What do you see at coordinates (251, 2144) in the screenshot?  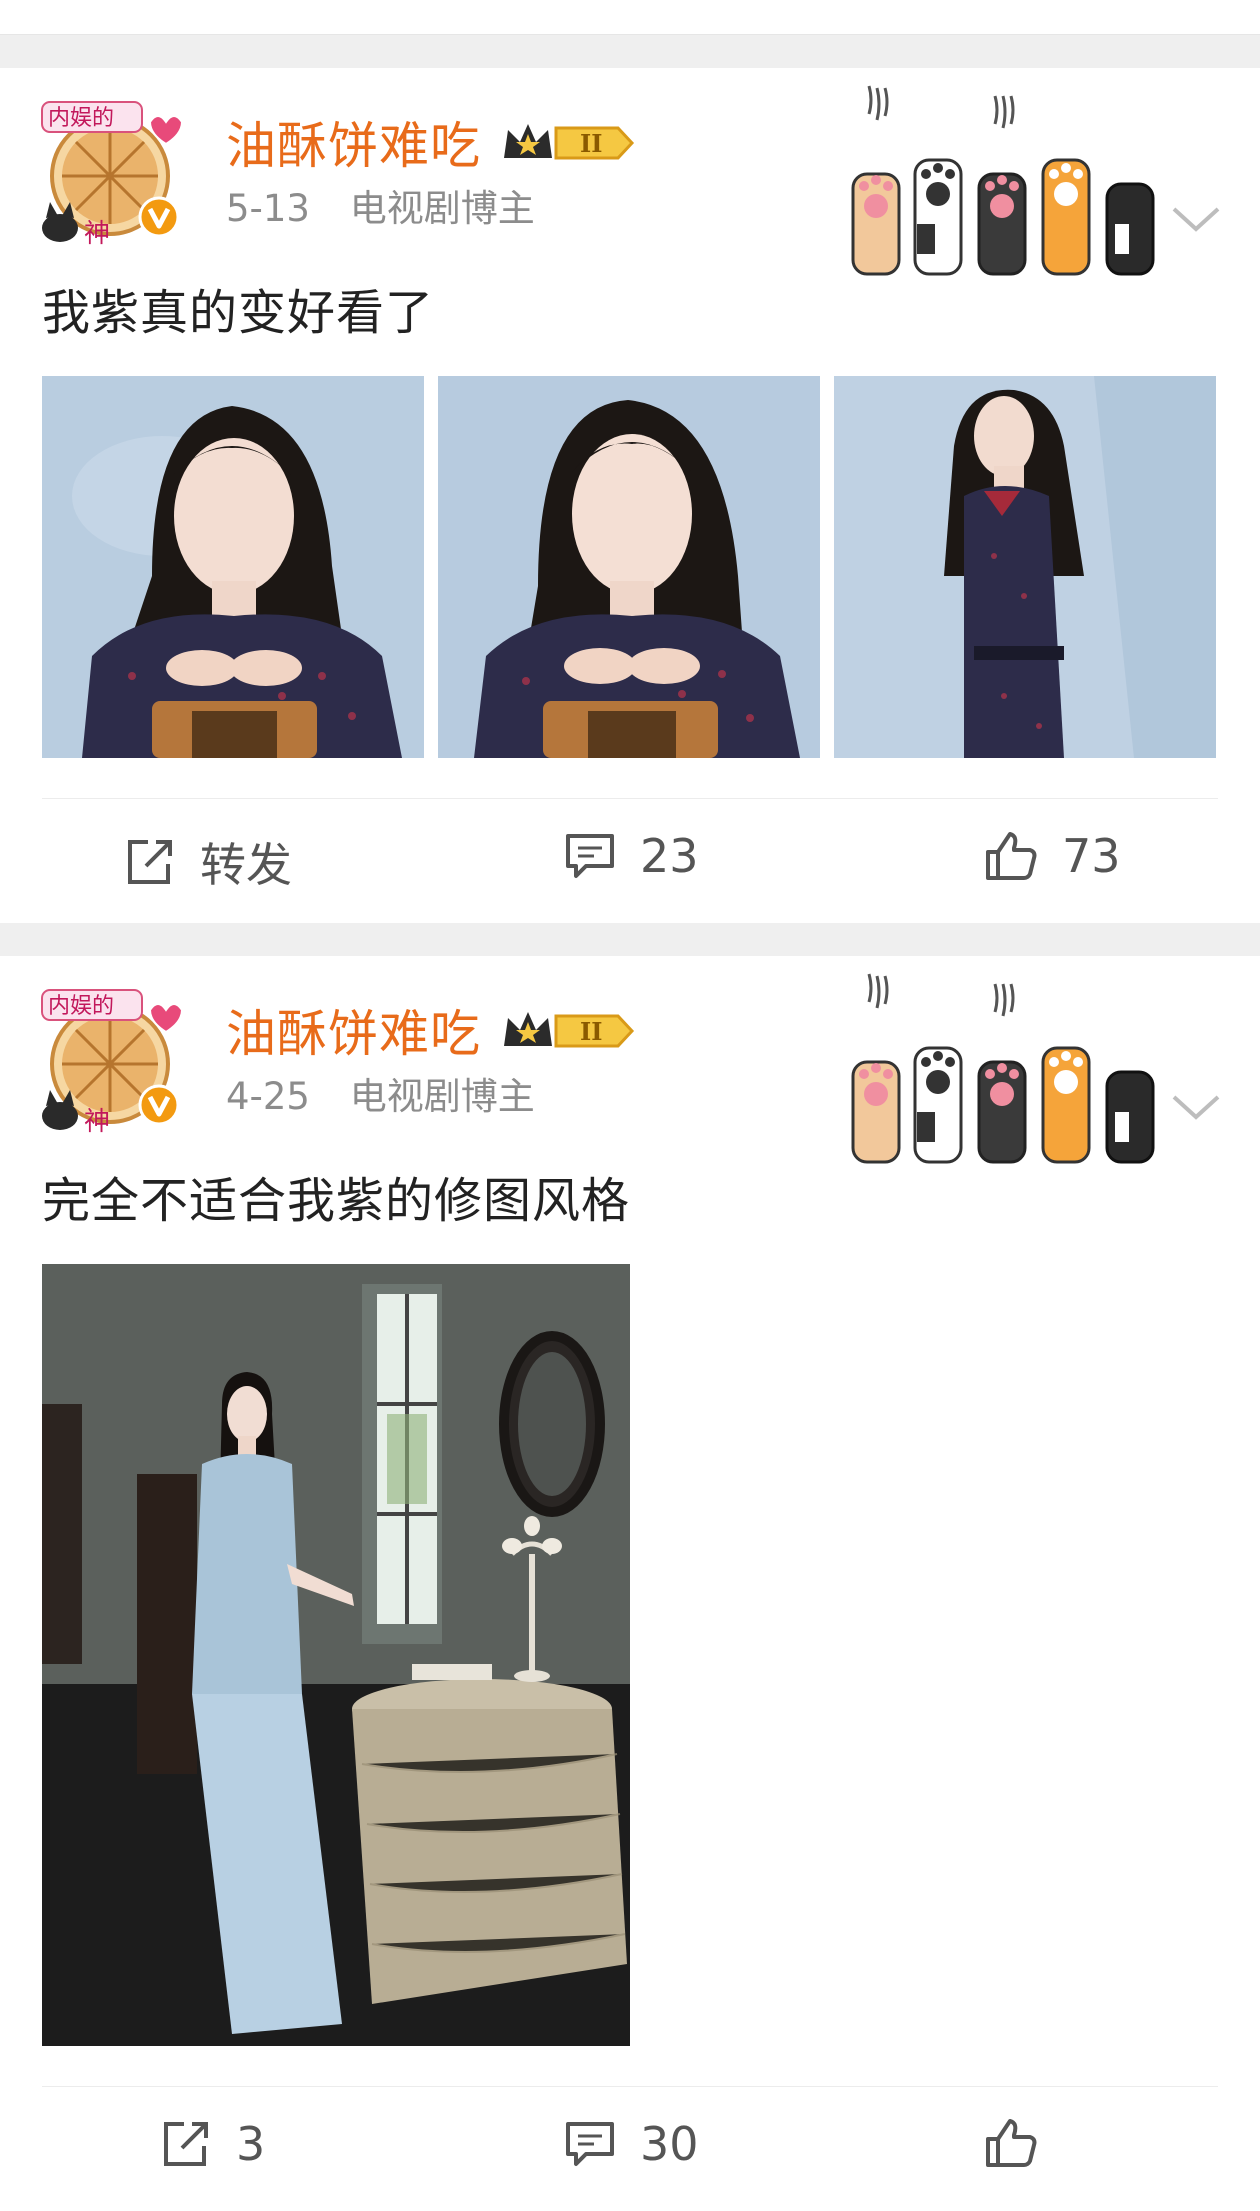 I see `repost-count: 3` at bounding box center [251, 2144].